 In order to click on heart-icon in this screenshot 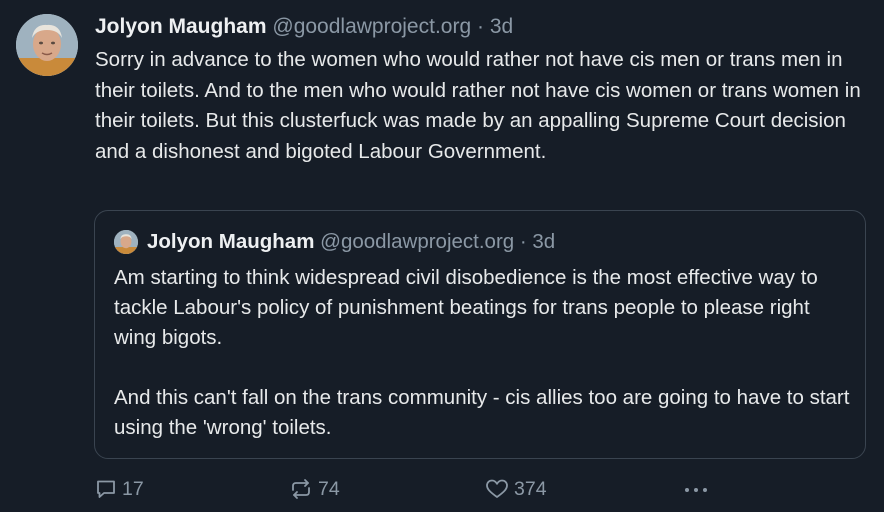, I will do `click(497, 489)`.